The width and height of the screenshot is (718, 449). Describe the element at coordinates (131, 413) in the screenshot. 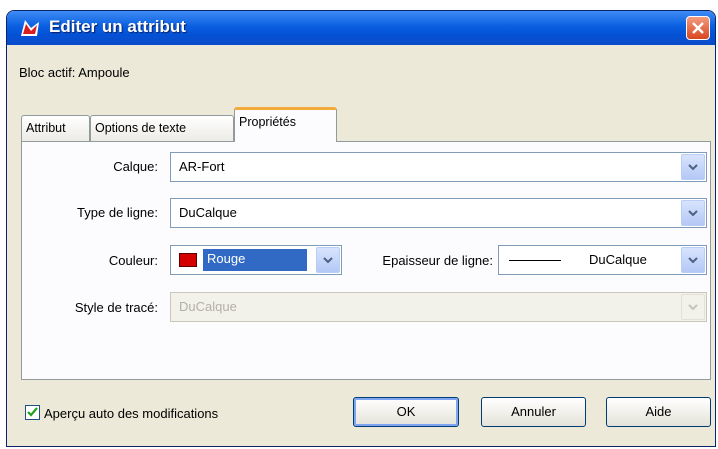

I see `auto-preview-label: Aperçu auto des modifications` at that location.